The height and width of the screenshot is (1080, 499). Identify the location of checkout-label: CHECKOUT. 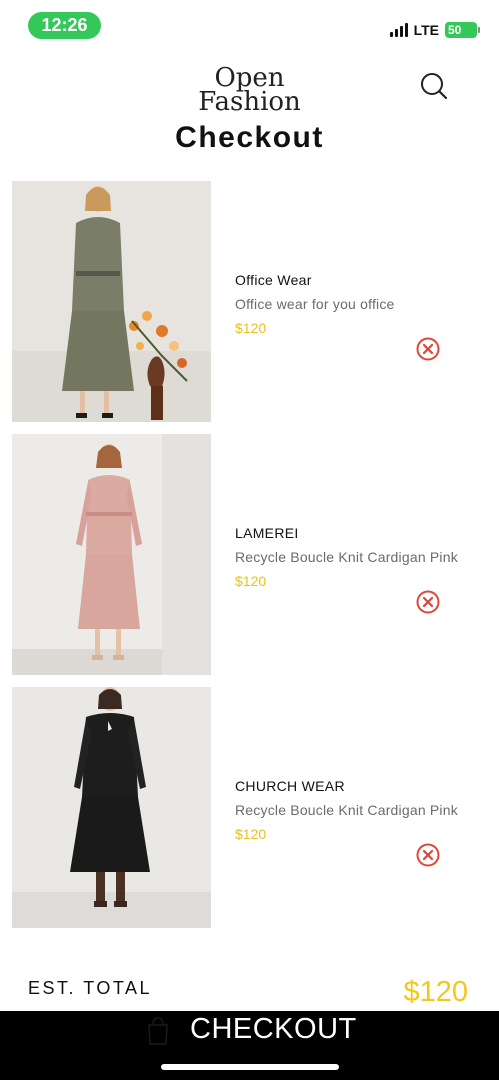
(273, 1029).